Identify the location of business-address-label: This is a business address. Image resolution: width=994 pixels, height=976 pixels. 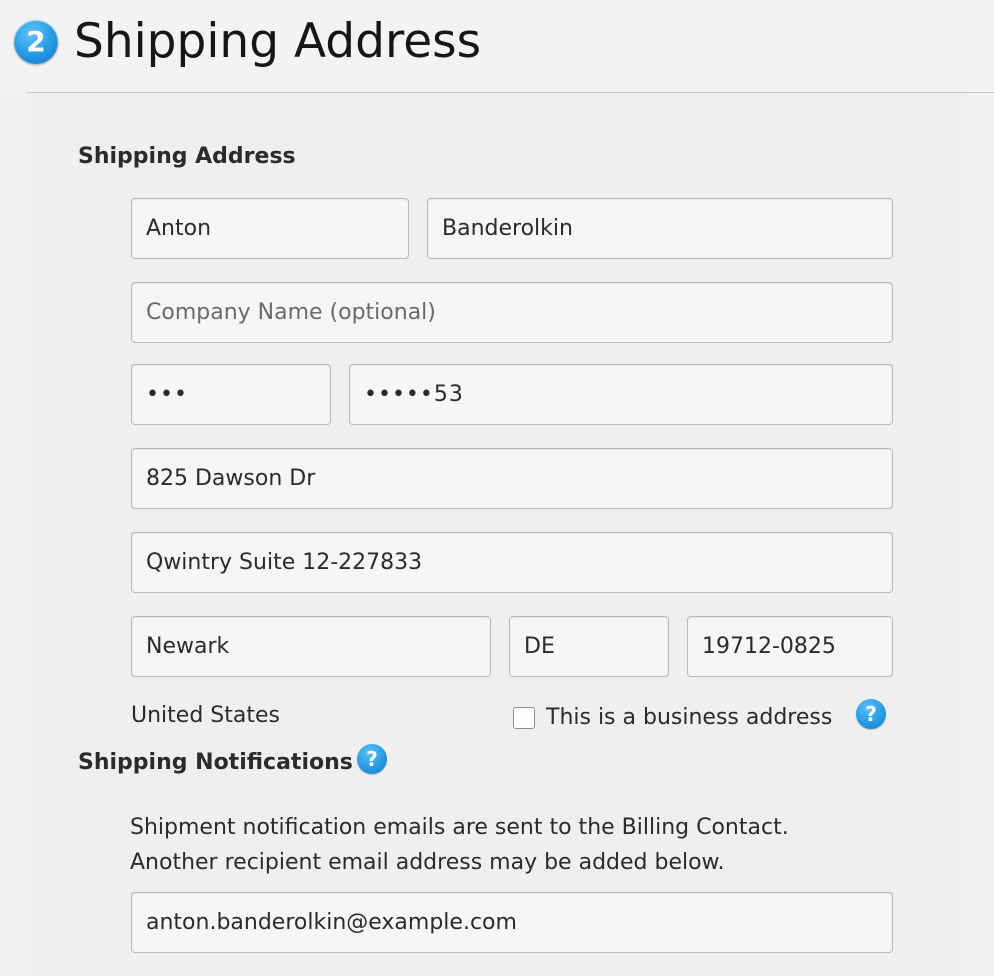
(689, 718).